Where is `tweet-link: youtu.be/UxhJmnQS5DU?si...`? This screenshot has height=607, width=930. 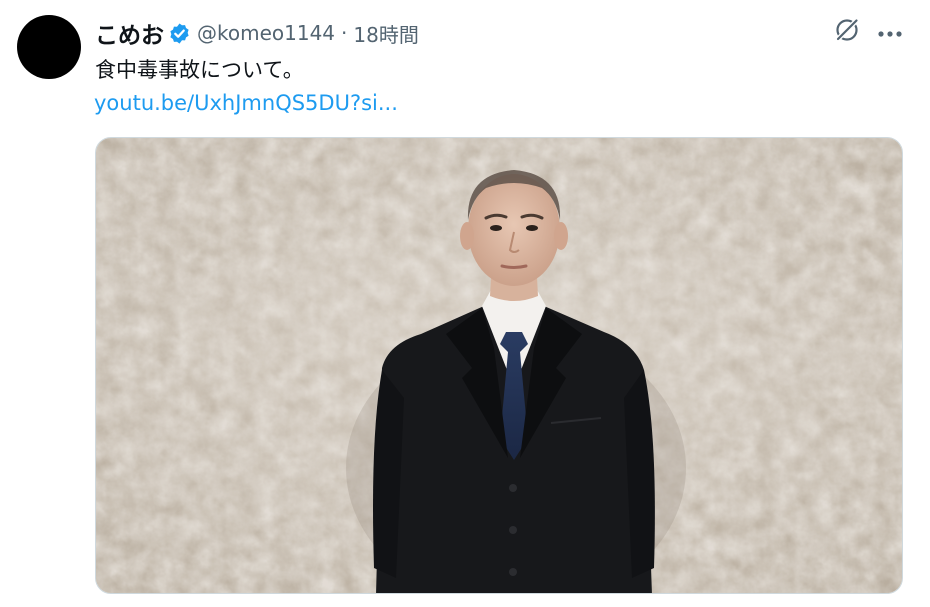 tweet-link: youtu.be/UxhJmnQS5DU?si... is located at coordinates (246, 103).